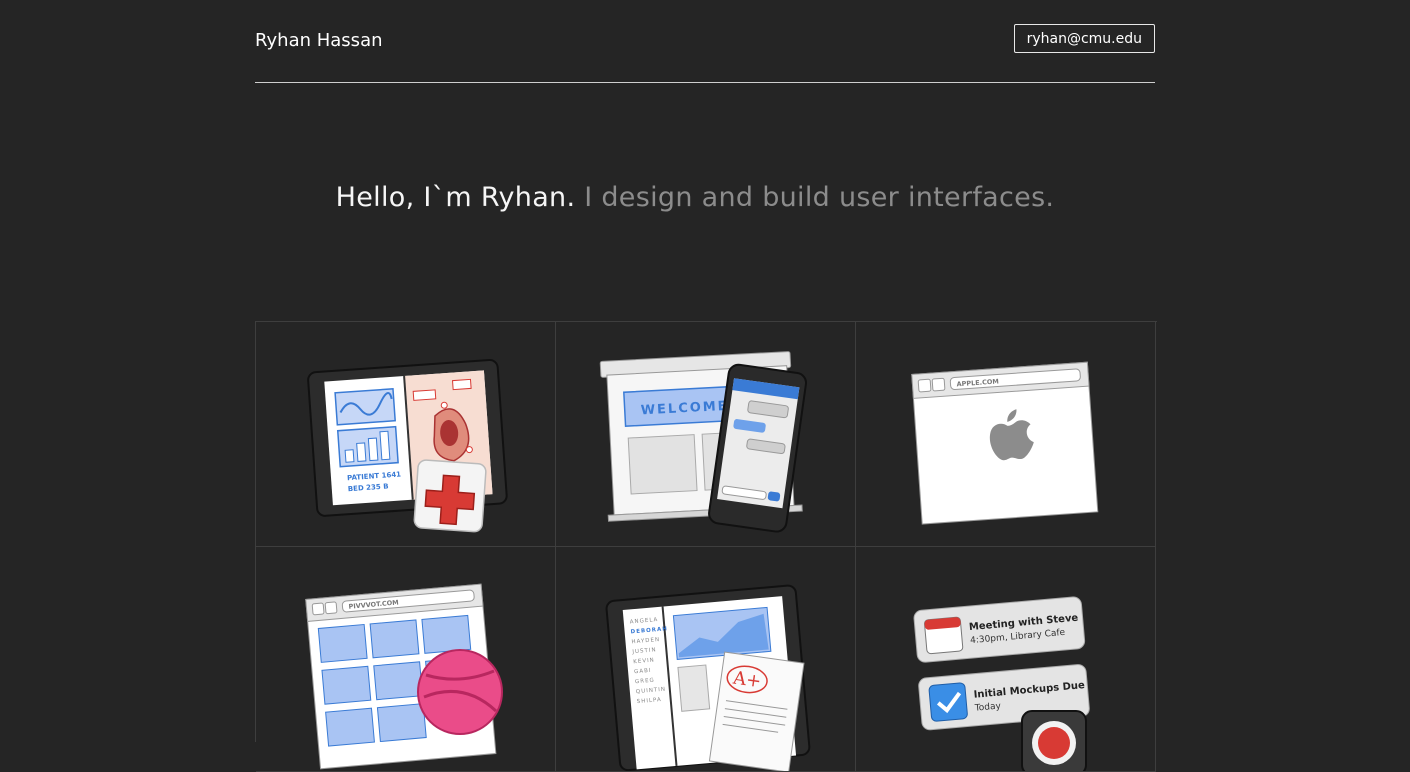 This screenshot has height=772, width=1410. I want to click on pivvvot-dribbble-icon: PIVVVOT.COM, so click(404, 676).